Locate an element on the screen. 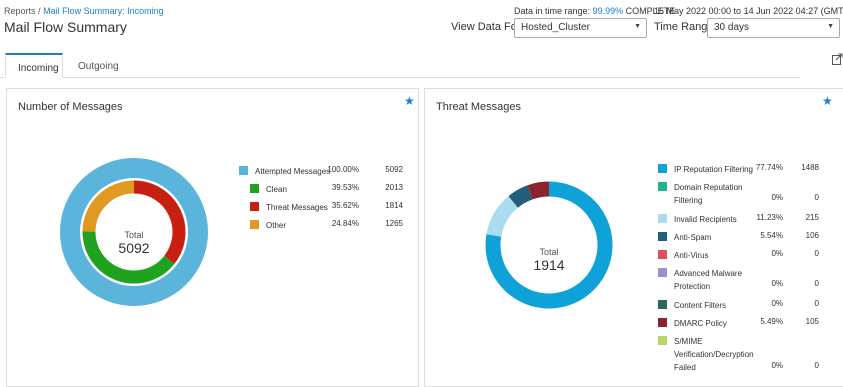 Image resolution: width=843 pixels, height=387 pixels. legend-percent: 35.62% is located at coordinates (345, 205).